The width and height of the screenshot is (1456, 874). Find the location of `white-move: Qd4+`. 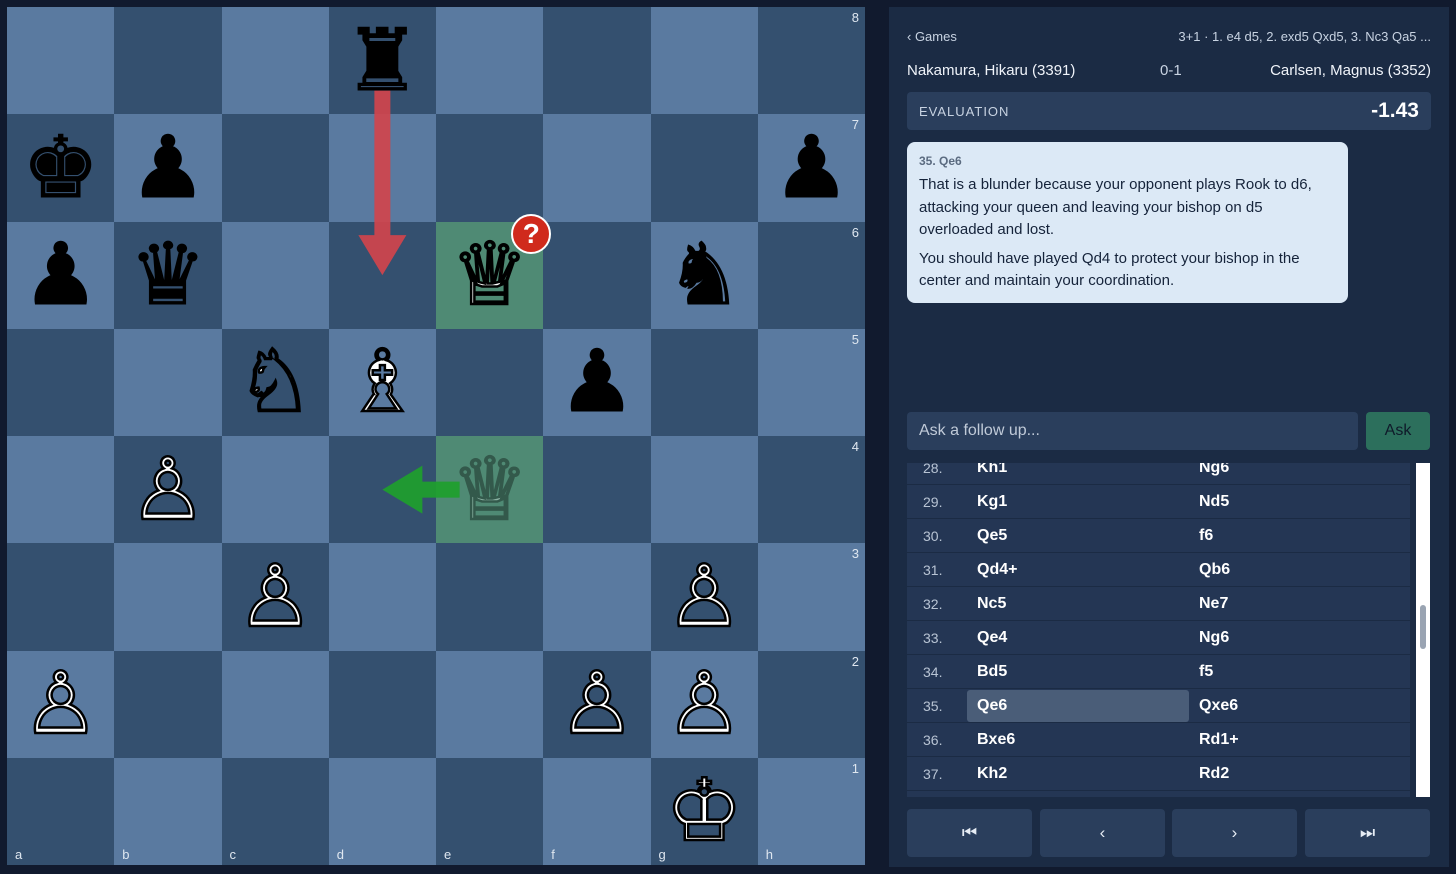

white-move: Qd4+ is located at coordinates (1078, 570).